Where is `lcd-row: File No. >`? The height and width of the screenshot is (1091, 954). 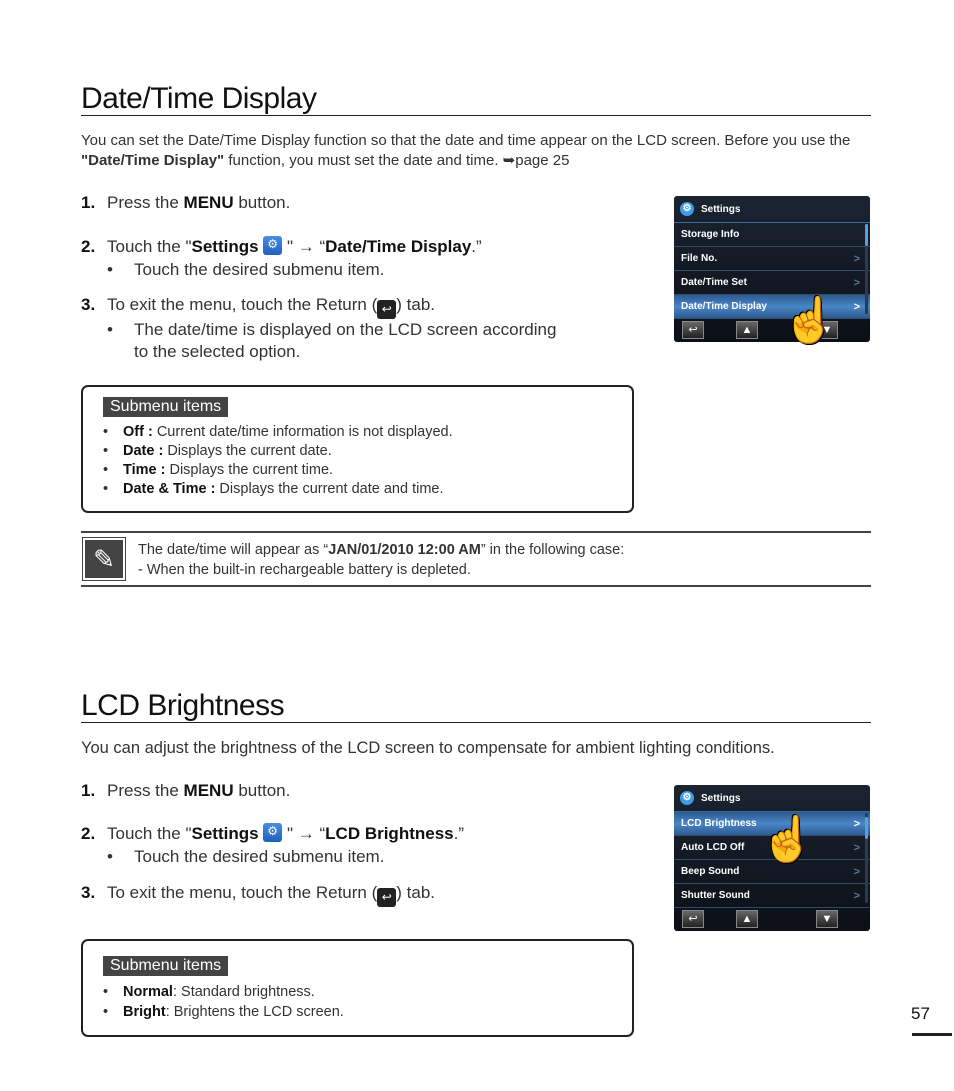
lcd-row: File No. > is located at coordinates (772, 259).